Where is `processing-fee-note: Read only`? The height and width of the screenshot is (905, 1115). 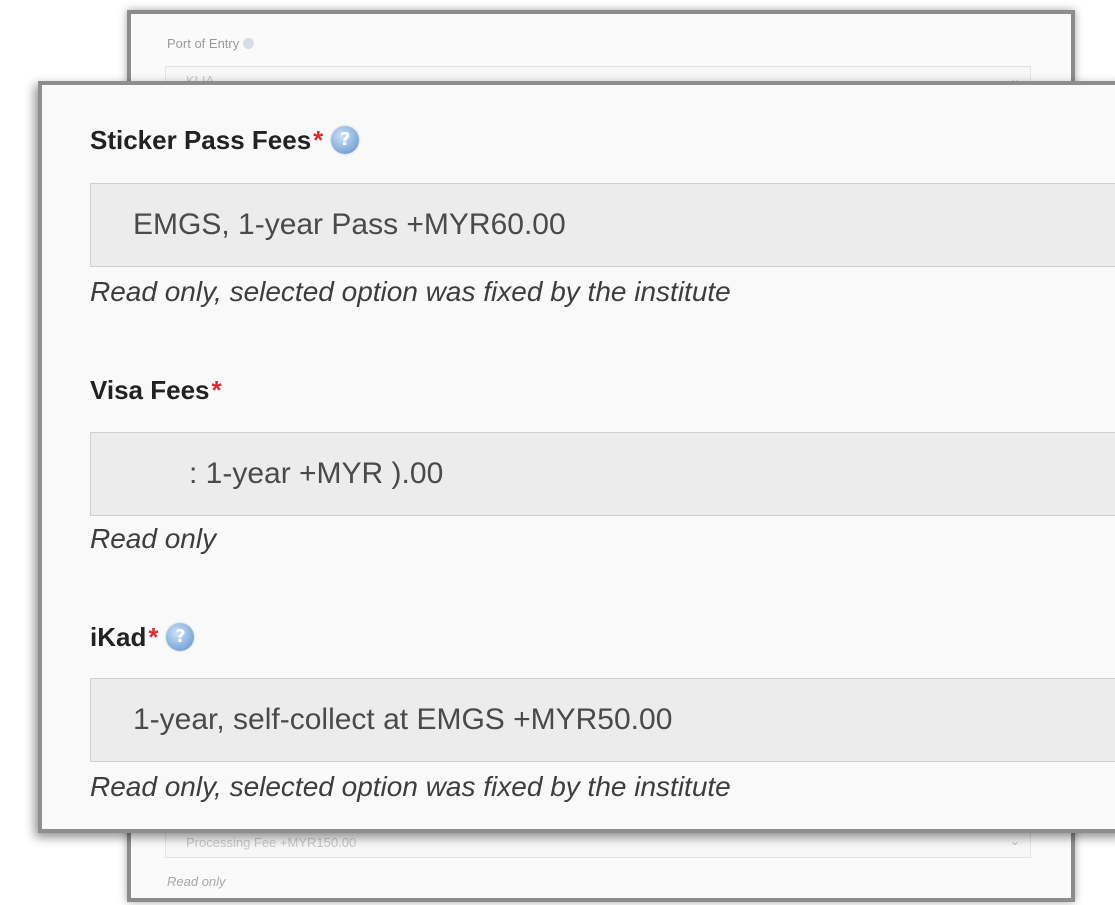
processing-fee-note: Read only is located at coordinates (196, 881).